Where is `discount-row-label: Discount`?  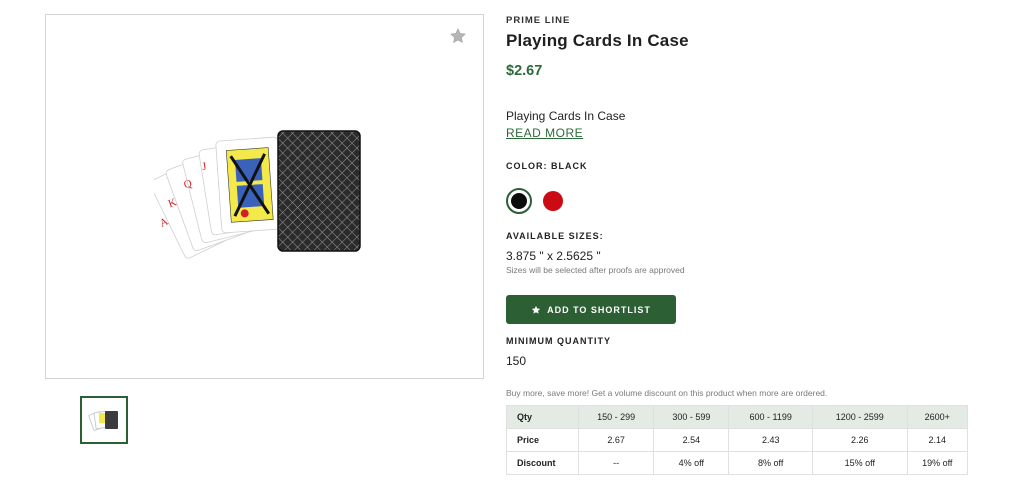
discount-row-label: Discount is located at coordinates (542, 463).